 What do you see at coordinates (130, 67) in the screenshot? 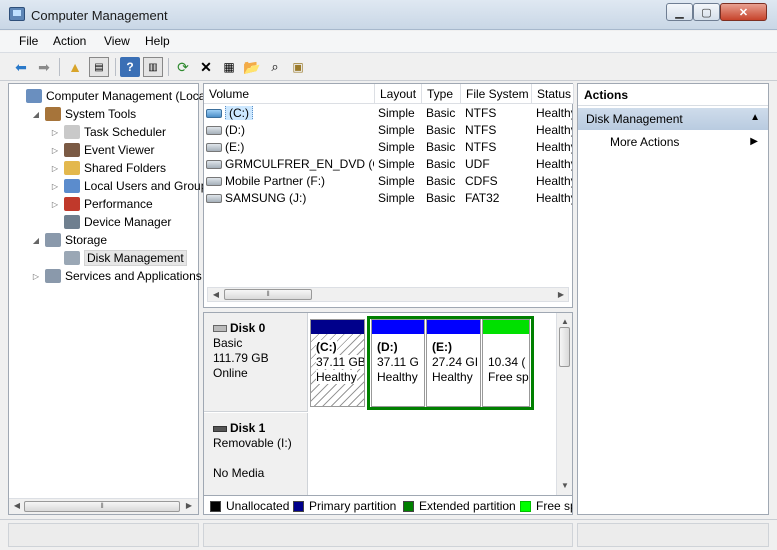
I see `help-icon: ?` at bounding box center [130, 67].